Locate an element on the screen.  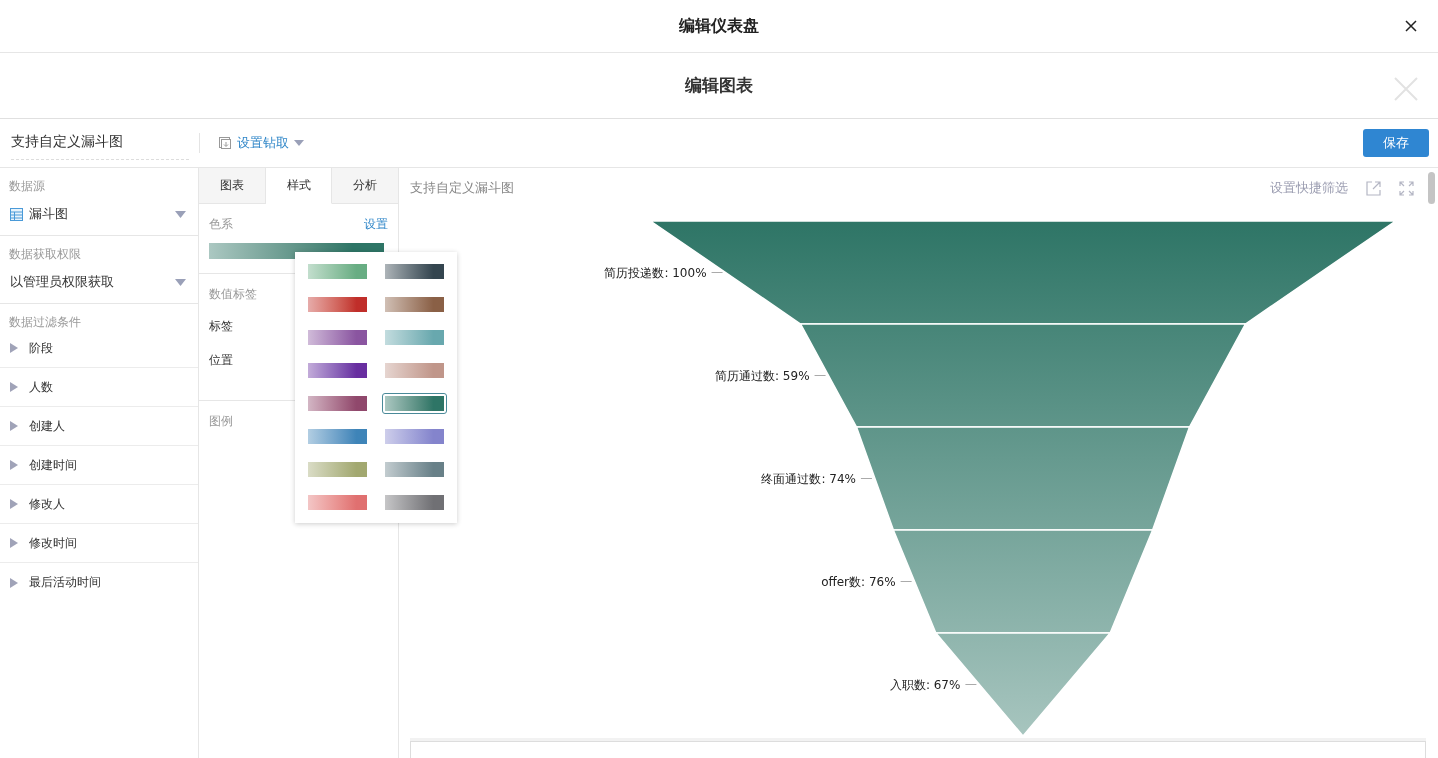
settings-link: 设置 is located at coordinates (376, 224).